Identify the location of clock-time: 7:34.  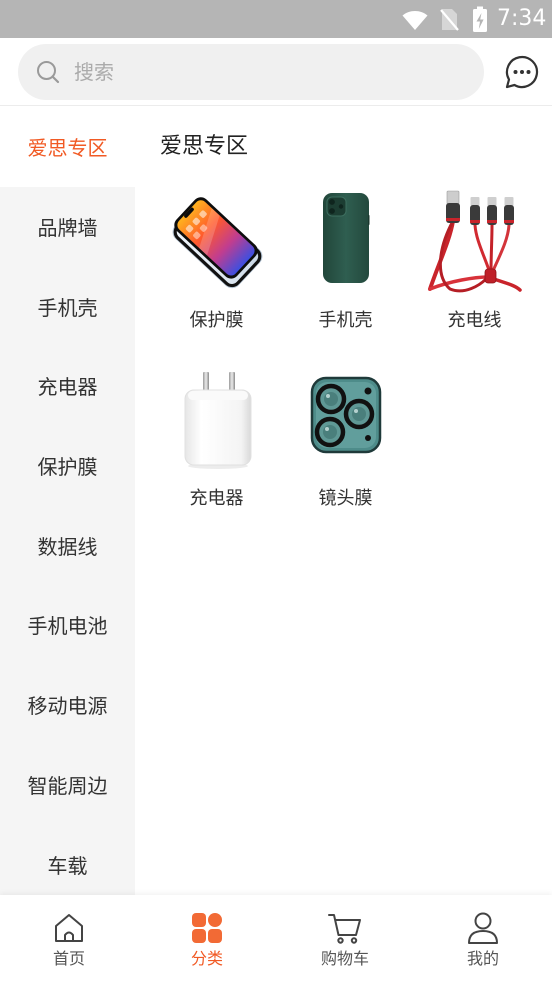
(522, 18).